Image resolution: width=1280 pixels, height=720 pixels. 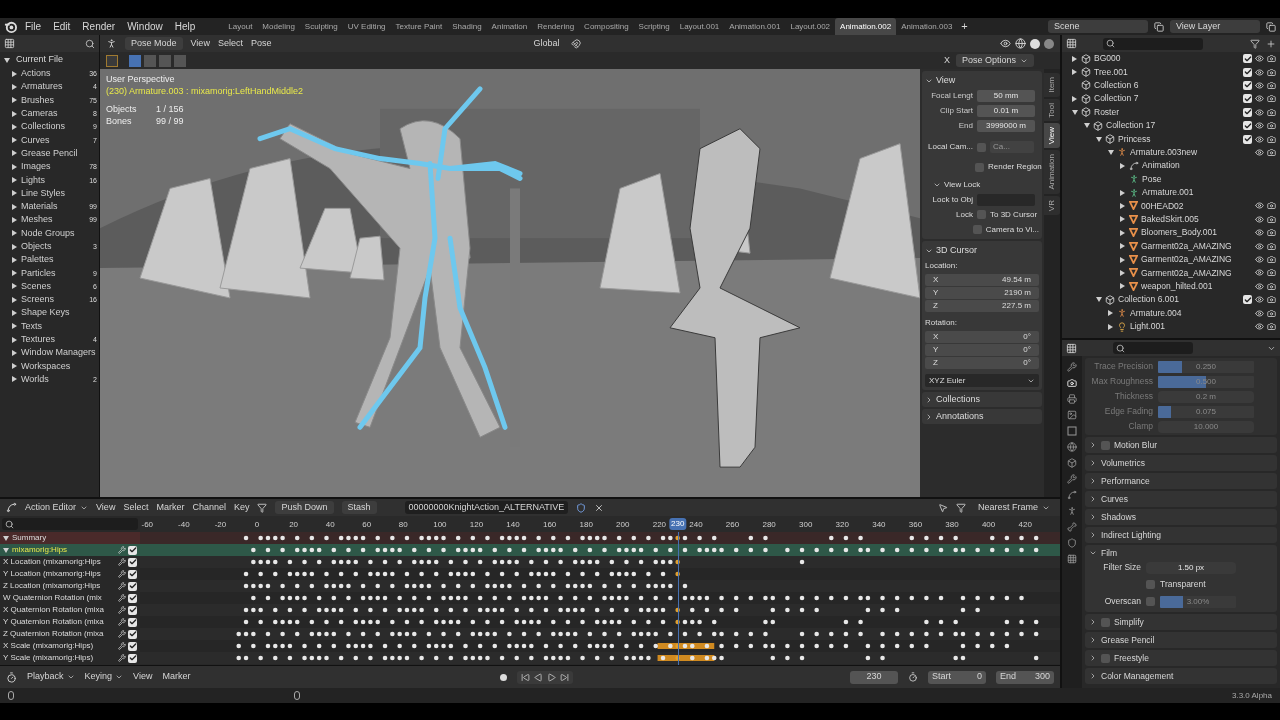 I want to click on select-box-button, so click(x=135, y=60).